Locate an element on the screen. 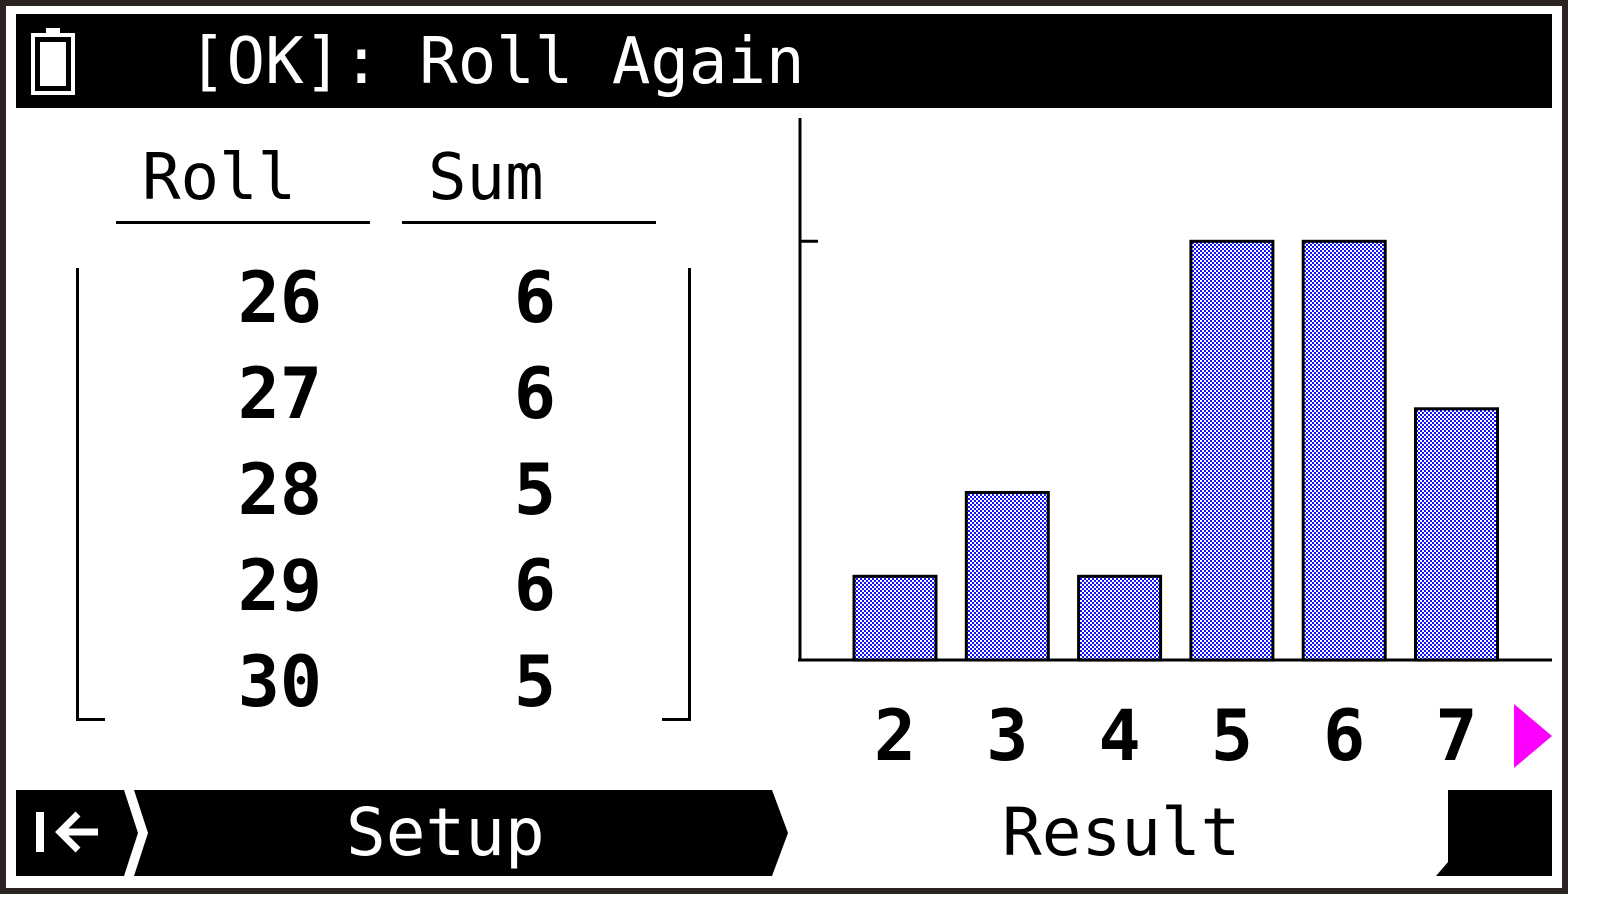 The height and width of the screenshot is (915, 1604). title-text: [OK]: Roll Again is located at coordinates (496, 62).